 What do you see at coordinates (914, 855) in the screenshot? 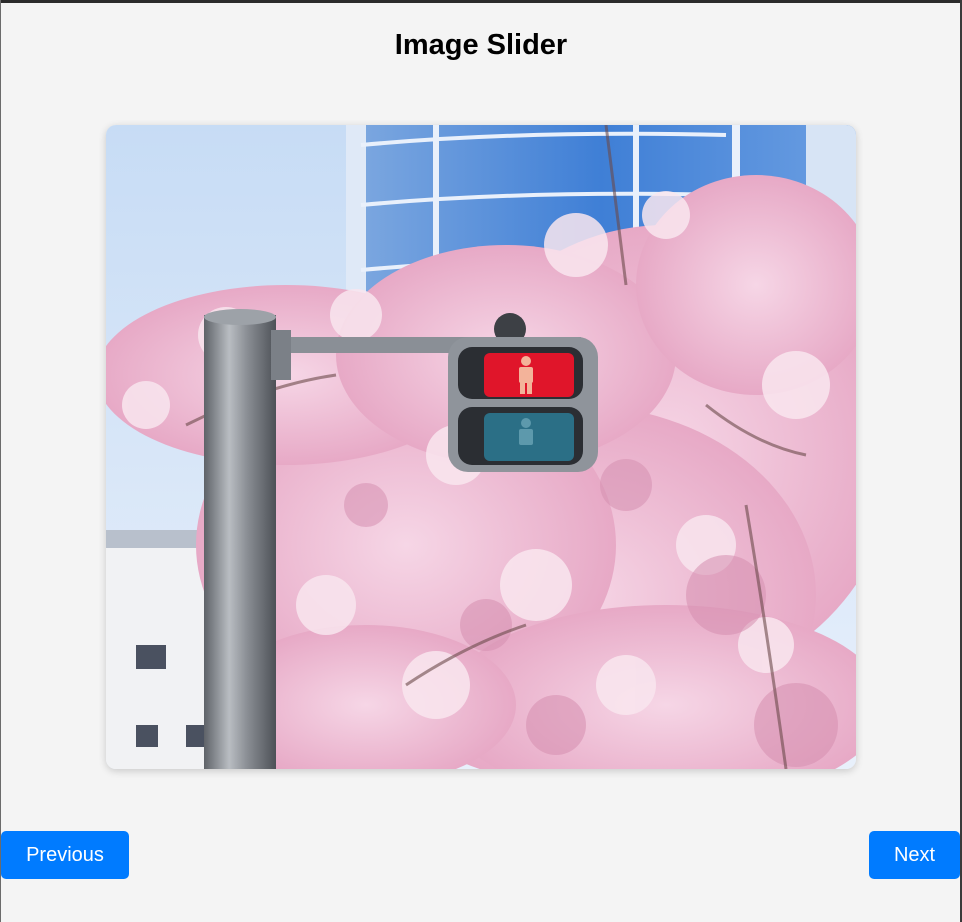
I see `next-button: Next` at bounding box center [914, 855].